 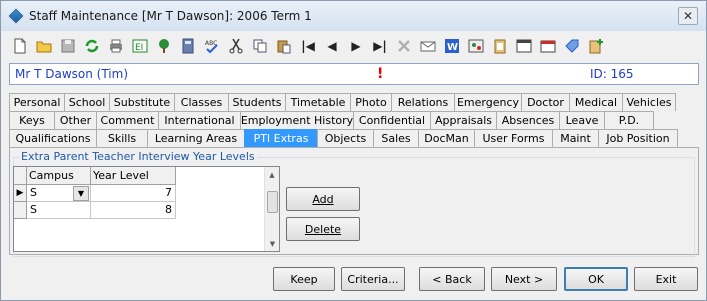 What do you see at coordinates (68, 46) in the screenshot?
I see `save-icon` at bounding box center [68, 46].